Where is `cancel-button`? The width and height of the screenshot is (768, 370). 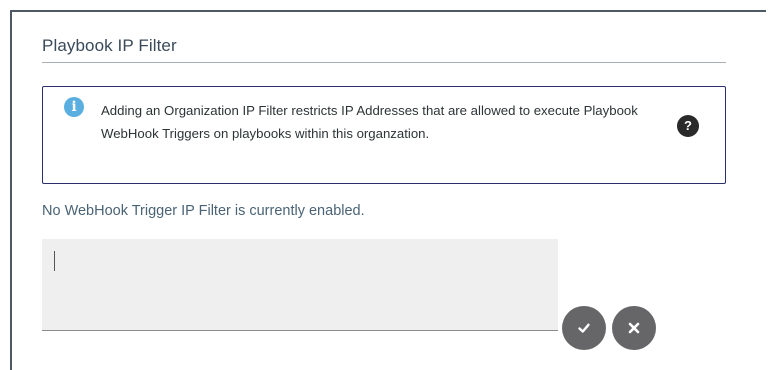
cancel-button is located at coordinates (634, 328).